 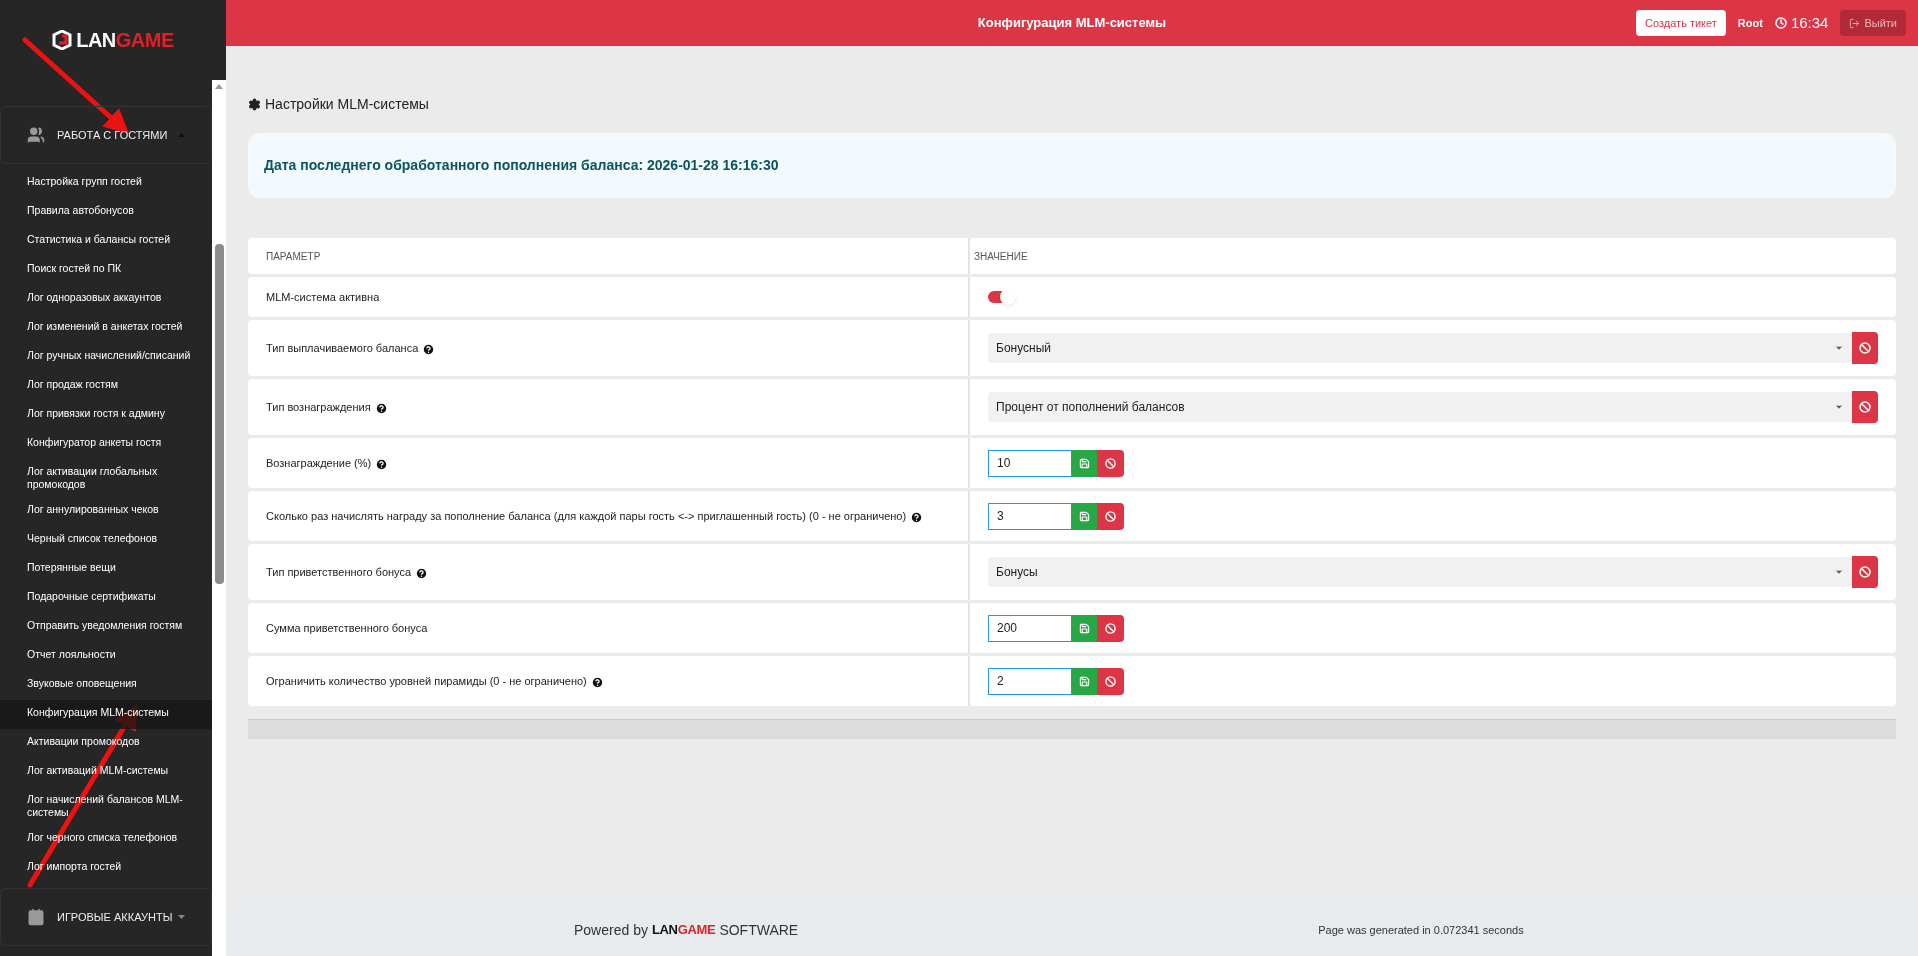 What do you see at coordinates (609, 256) in the screenshot?
I see `column-header: ПАРАМЕТР` at bounding box center [609, 256].